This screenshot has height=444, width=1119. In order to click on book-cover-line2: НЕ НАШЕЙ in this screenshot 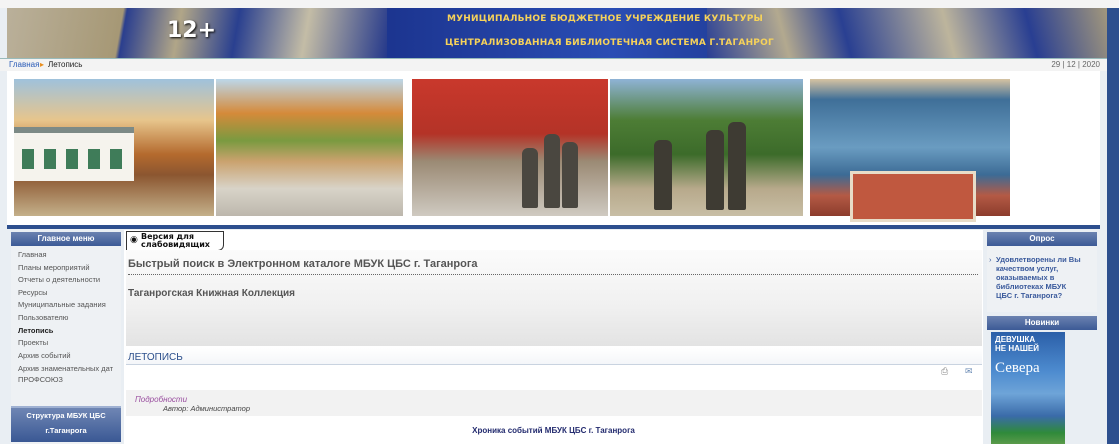, I will do `click(1017, 348)`.